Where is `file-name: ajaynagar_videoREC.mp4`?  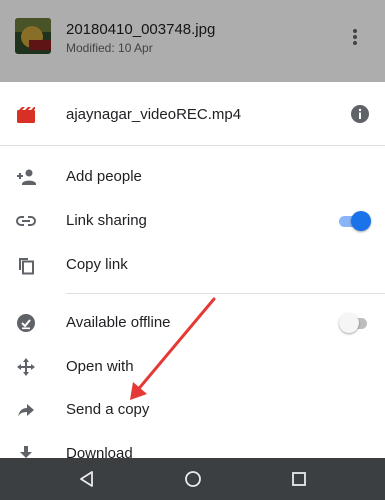
file-name: ajaynagar_videoREC.mp4 is located at coordinates (154, 114).